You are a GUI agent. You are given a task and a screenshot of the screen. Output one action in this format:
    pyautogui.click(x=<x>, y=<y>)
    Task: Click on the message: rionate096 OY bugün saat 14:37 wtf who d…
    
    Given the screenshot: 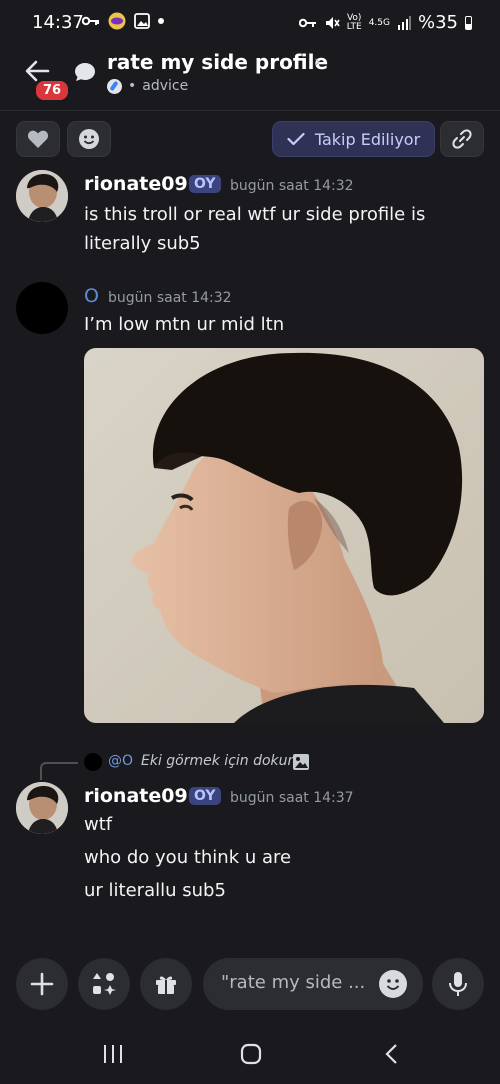 What is the action you would take?
    pyautogui.click(x=250, y=847)
    